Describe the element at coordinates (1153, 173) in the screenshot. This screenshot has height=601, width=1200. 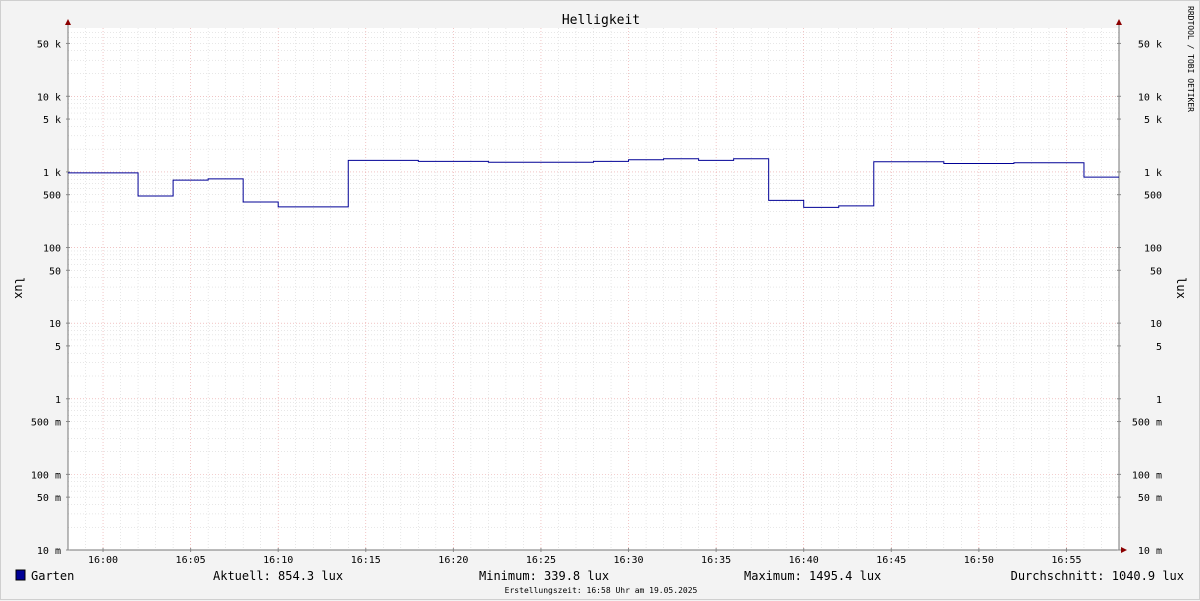
I see `y-tick-label-right: 1 k` at that location.